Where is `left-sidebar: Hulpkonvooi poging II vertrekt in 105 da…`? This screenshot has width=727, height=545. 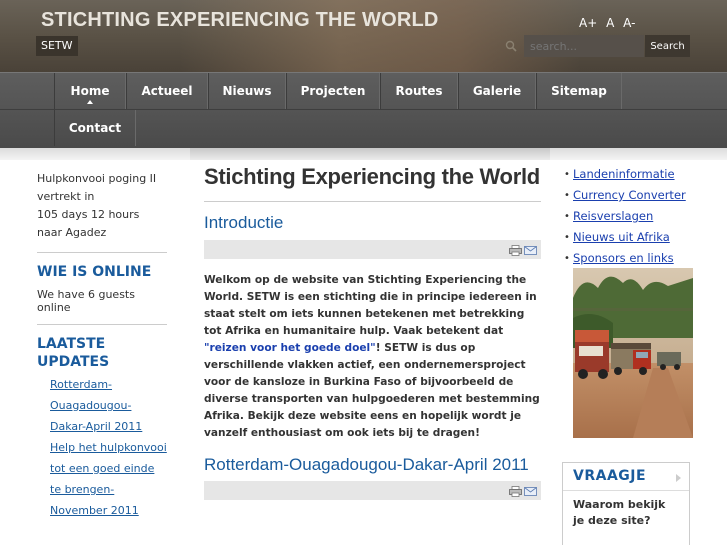 left-sidebar: Hulpkonvooi poging II vertrekt in 105 da… is located at coordinates (102, 345).